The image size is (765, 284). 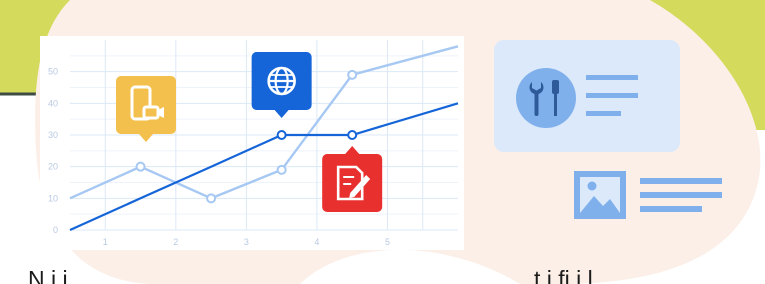 What do you see at coordinates (146, 109) in the screenshot?
I see `mobile-video-icon` at bounding box center [146, 109].